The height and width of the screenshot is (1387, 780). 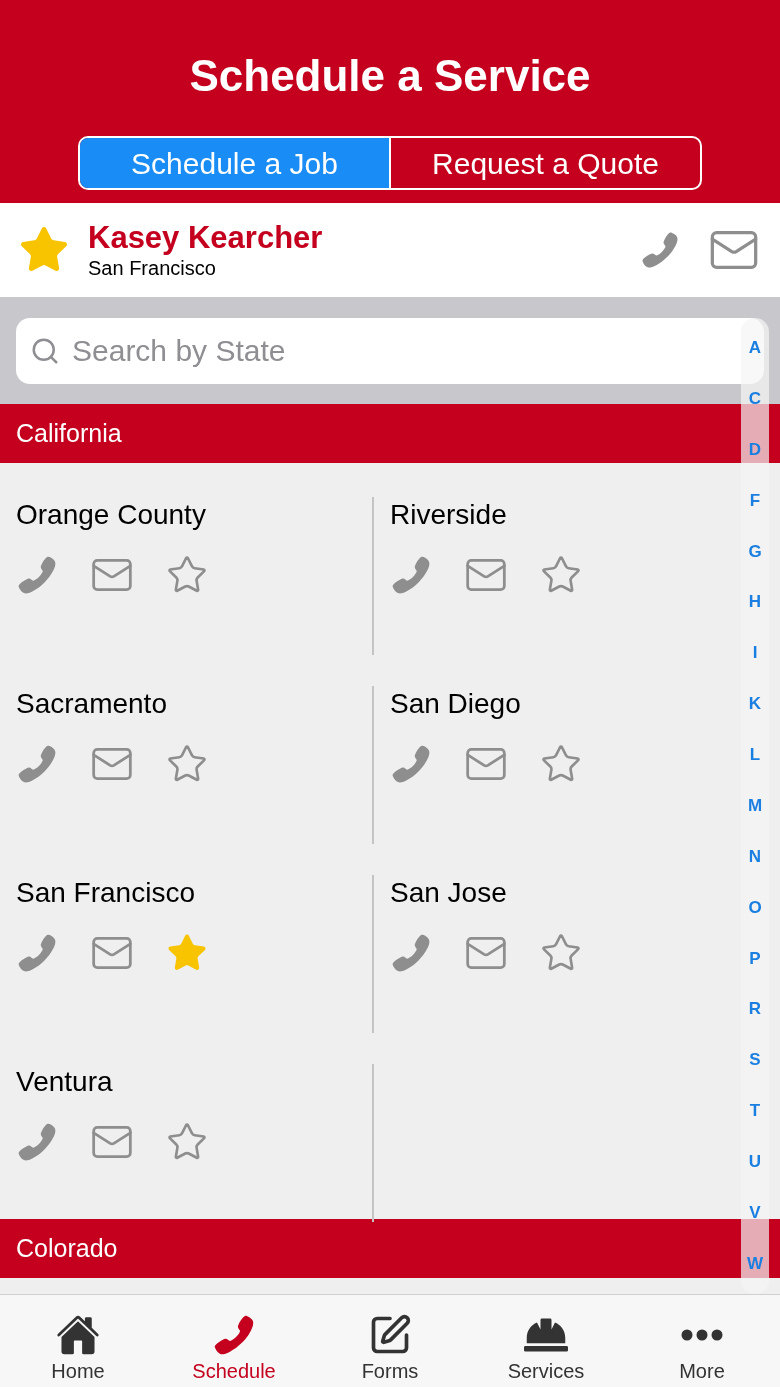 I want to click on index-letter: P, so click(x=755, y=958).